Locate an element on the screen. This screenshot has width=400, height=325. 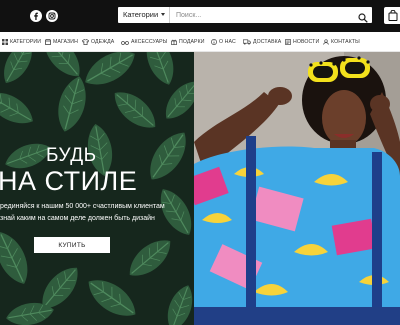
shirt-icon is located at coordinates (85, 42).